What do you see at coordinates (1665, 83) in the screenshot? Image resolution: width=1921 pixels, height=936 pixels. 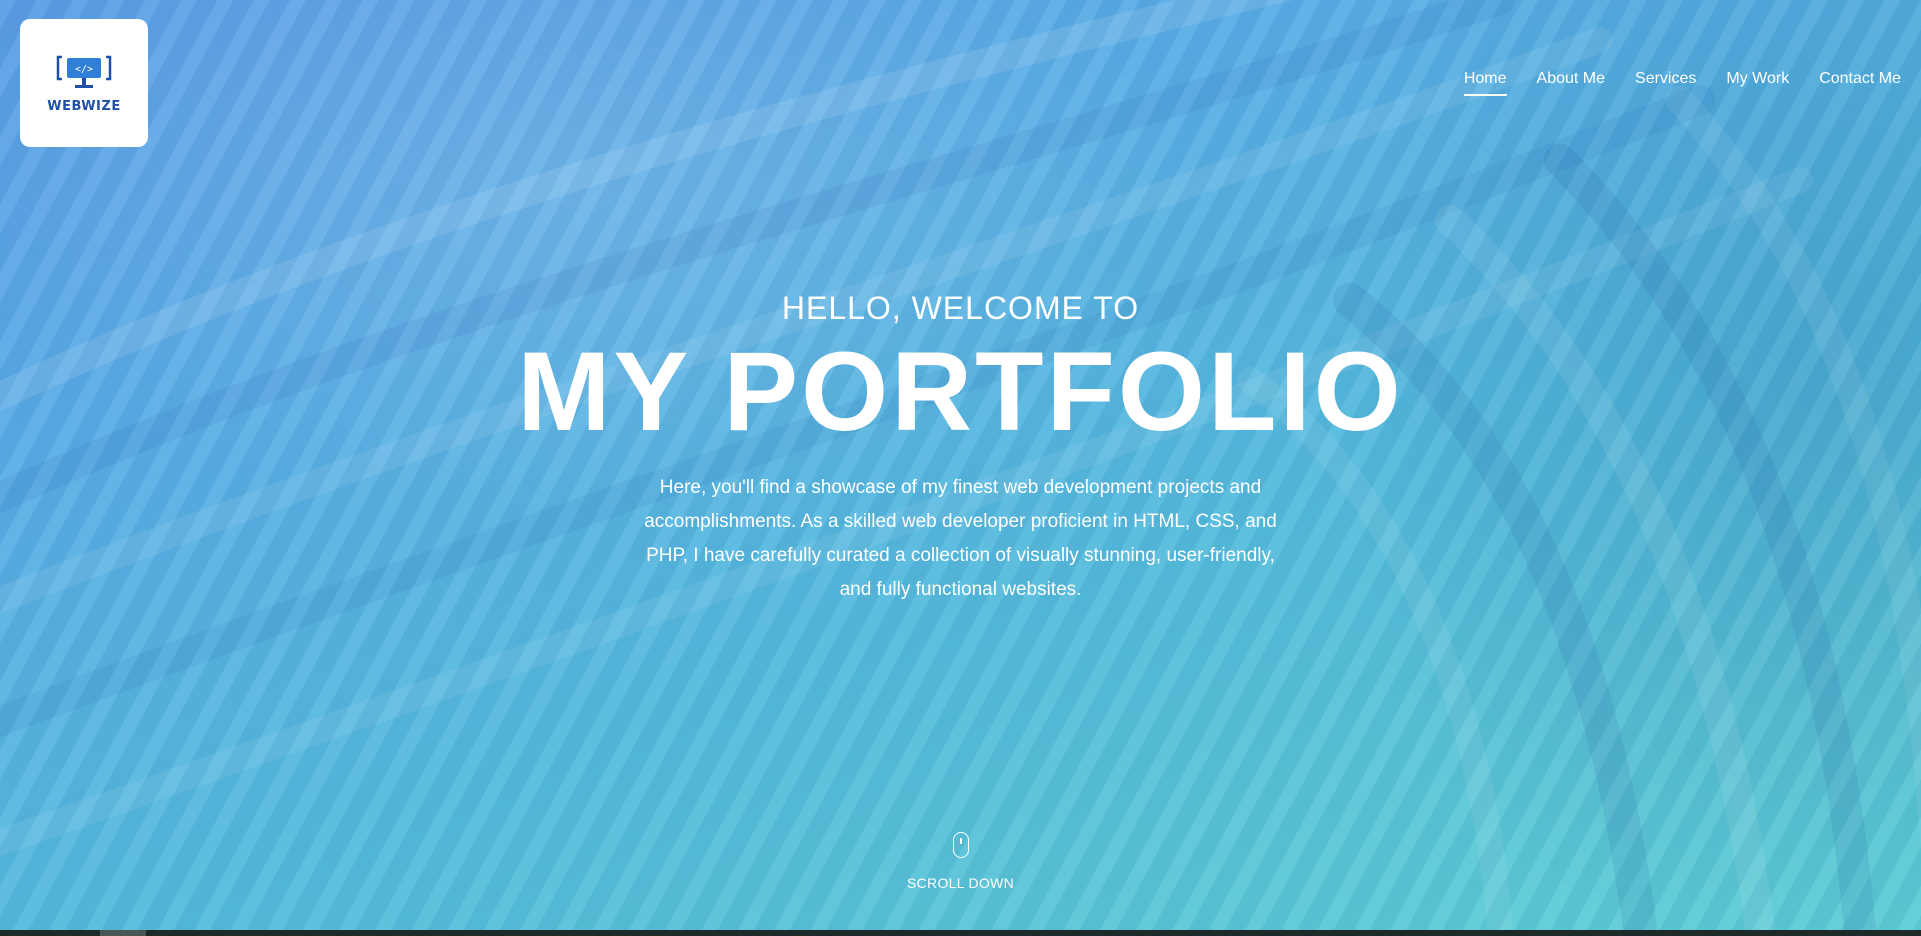 I see `nav-item-services: Services` at bounding box center [1665, 83].